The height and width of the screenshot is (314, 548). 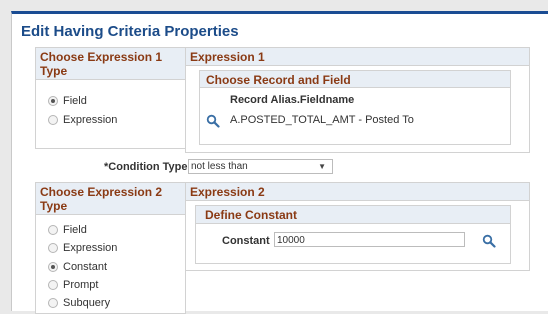 What do you see at coordinates (146, 167) in the screenshot?
I see `condition-type-label: *Condition Type` at bounding box center [146, 167].